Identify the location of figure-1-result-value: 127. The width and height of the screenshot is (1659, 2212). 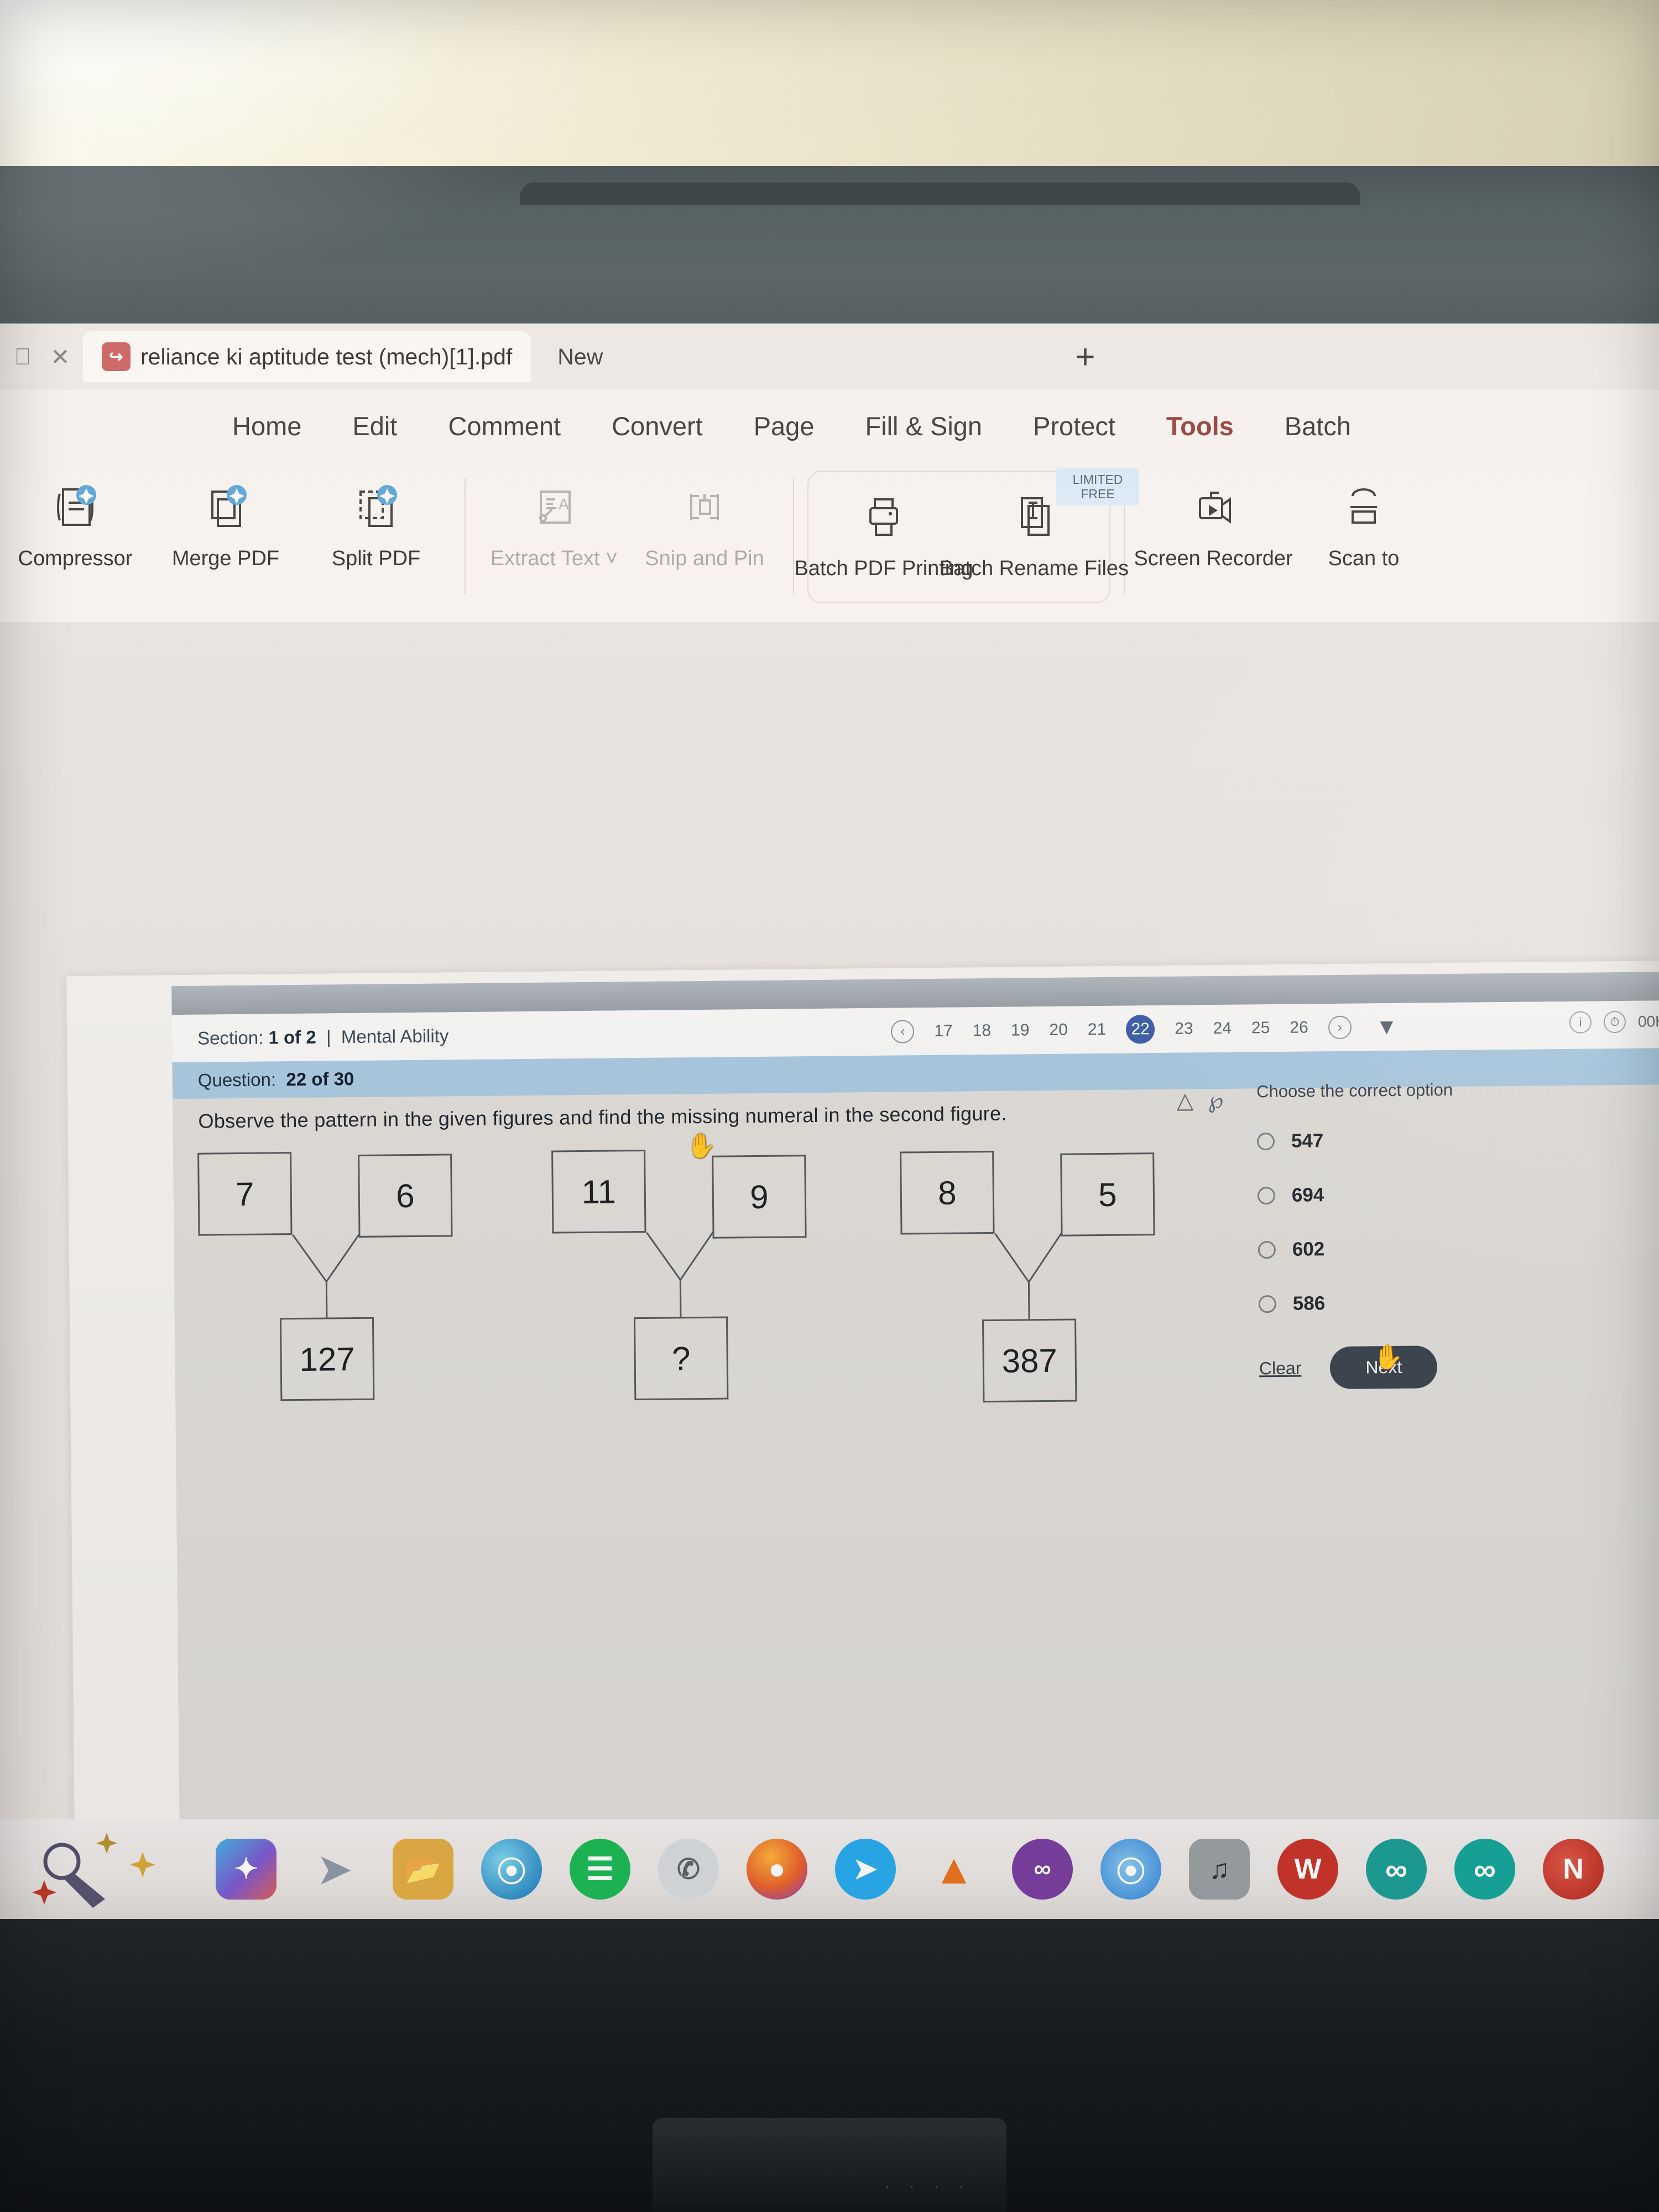
(328, 1359).